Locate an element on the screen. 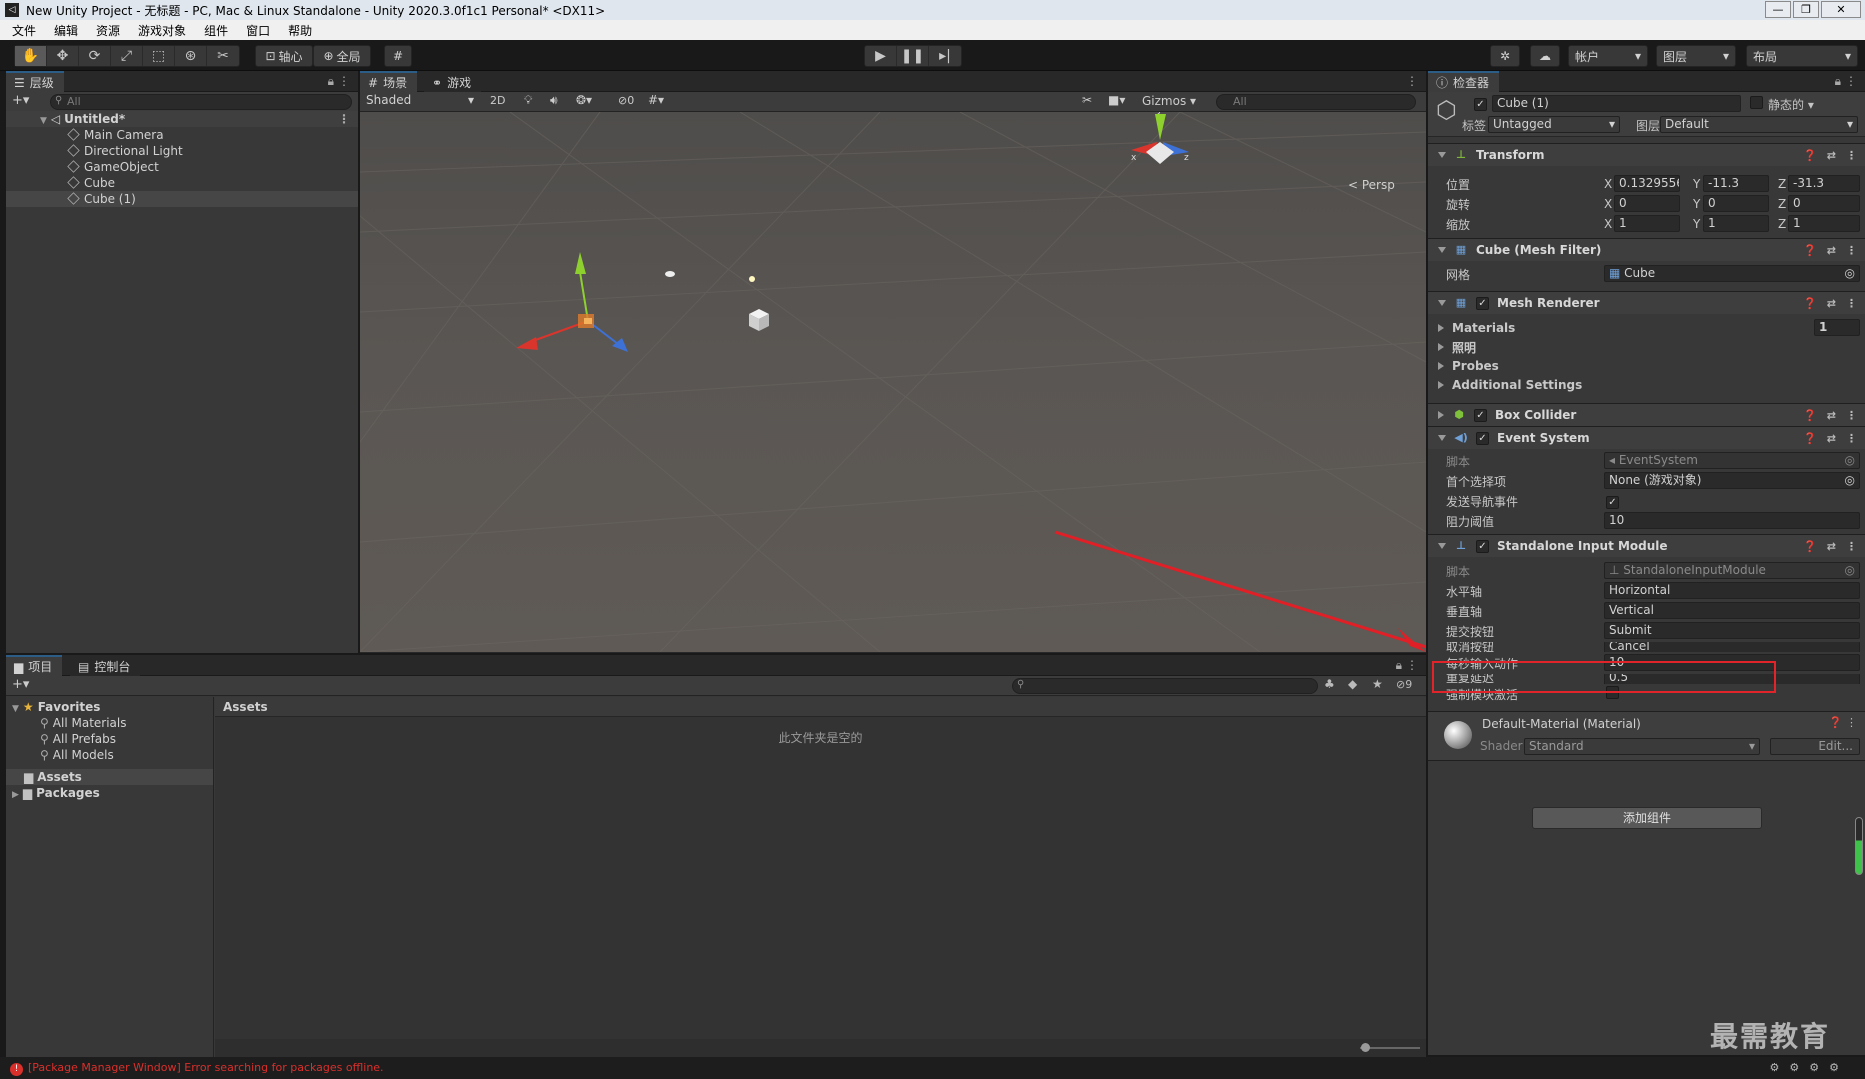 This screenshot has height=1079, width=1865. add-component-button: 添加组件 is located at coordinates (1647, 818).